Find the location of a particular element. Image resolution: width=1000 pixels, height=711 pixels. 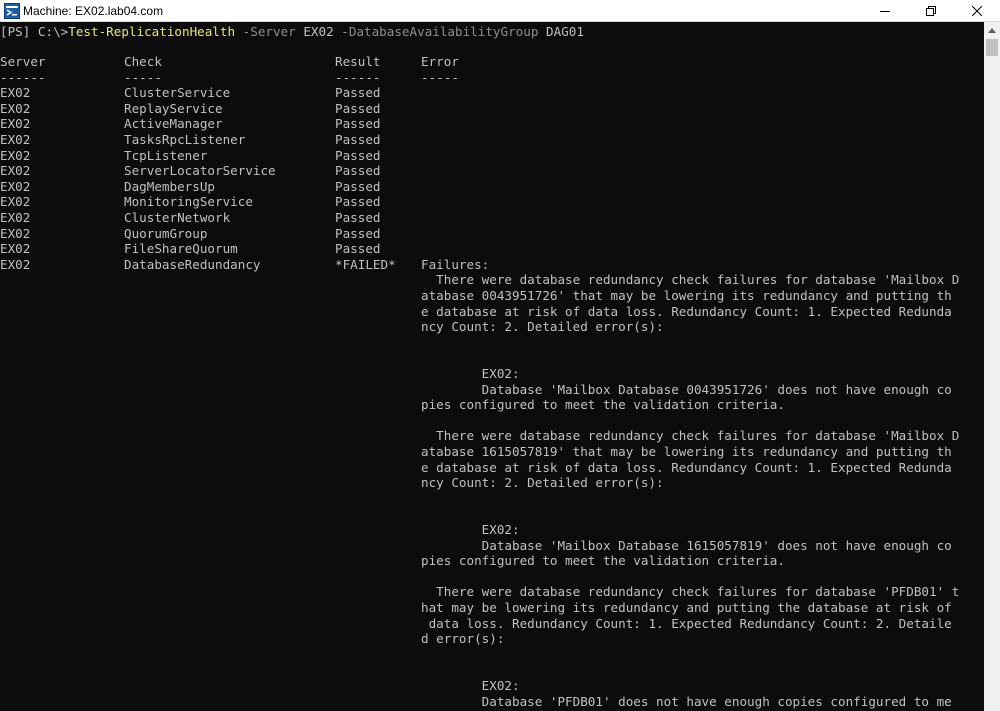

restore-icon is located at coordinates (931, 11).